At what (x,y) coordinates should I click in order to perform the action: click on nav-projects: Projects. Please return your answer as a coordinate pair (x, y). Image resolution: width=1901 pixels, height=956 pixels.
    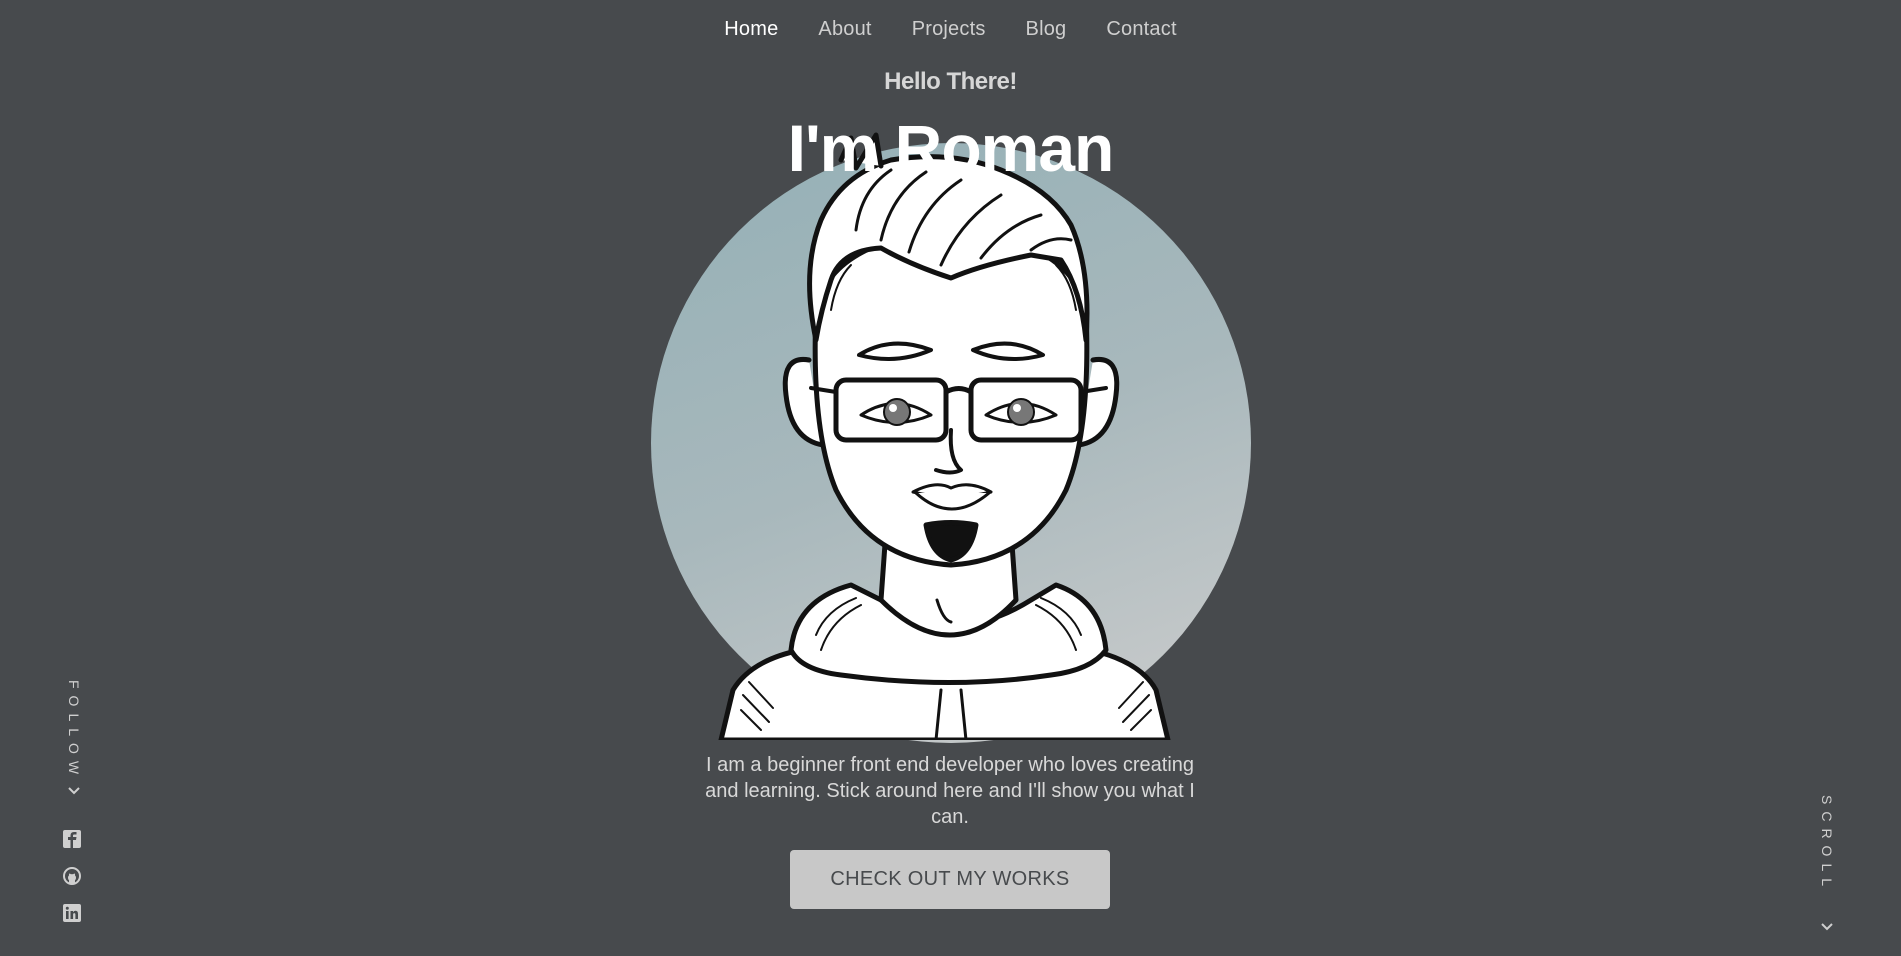
    Looking at the image, I should click on (949, 29).